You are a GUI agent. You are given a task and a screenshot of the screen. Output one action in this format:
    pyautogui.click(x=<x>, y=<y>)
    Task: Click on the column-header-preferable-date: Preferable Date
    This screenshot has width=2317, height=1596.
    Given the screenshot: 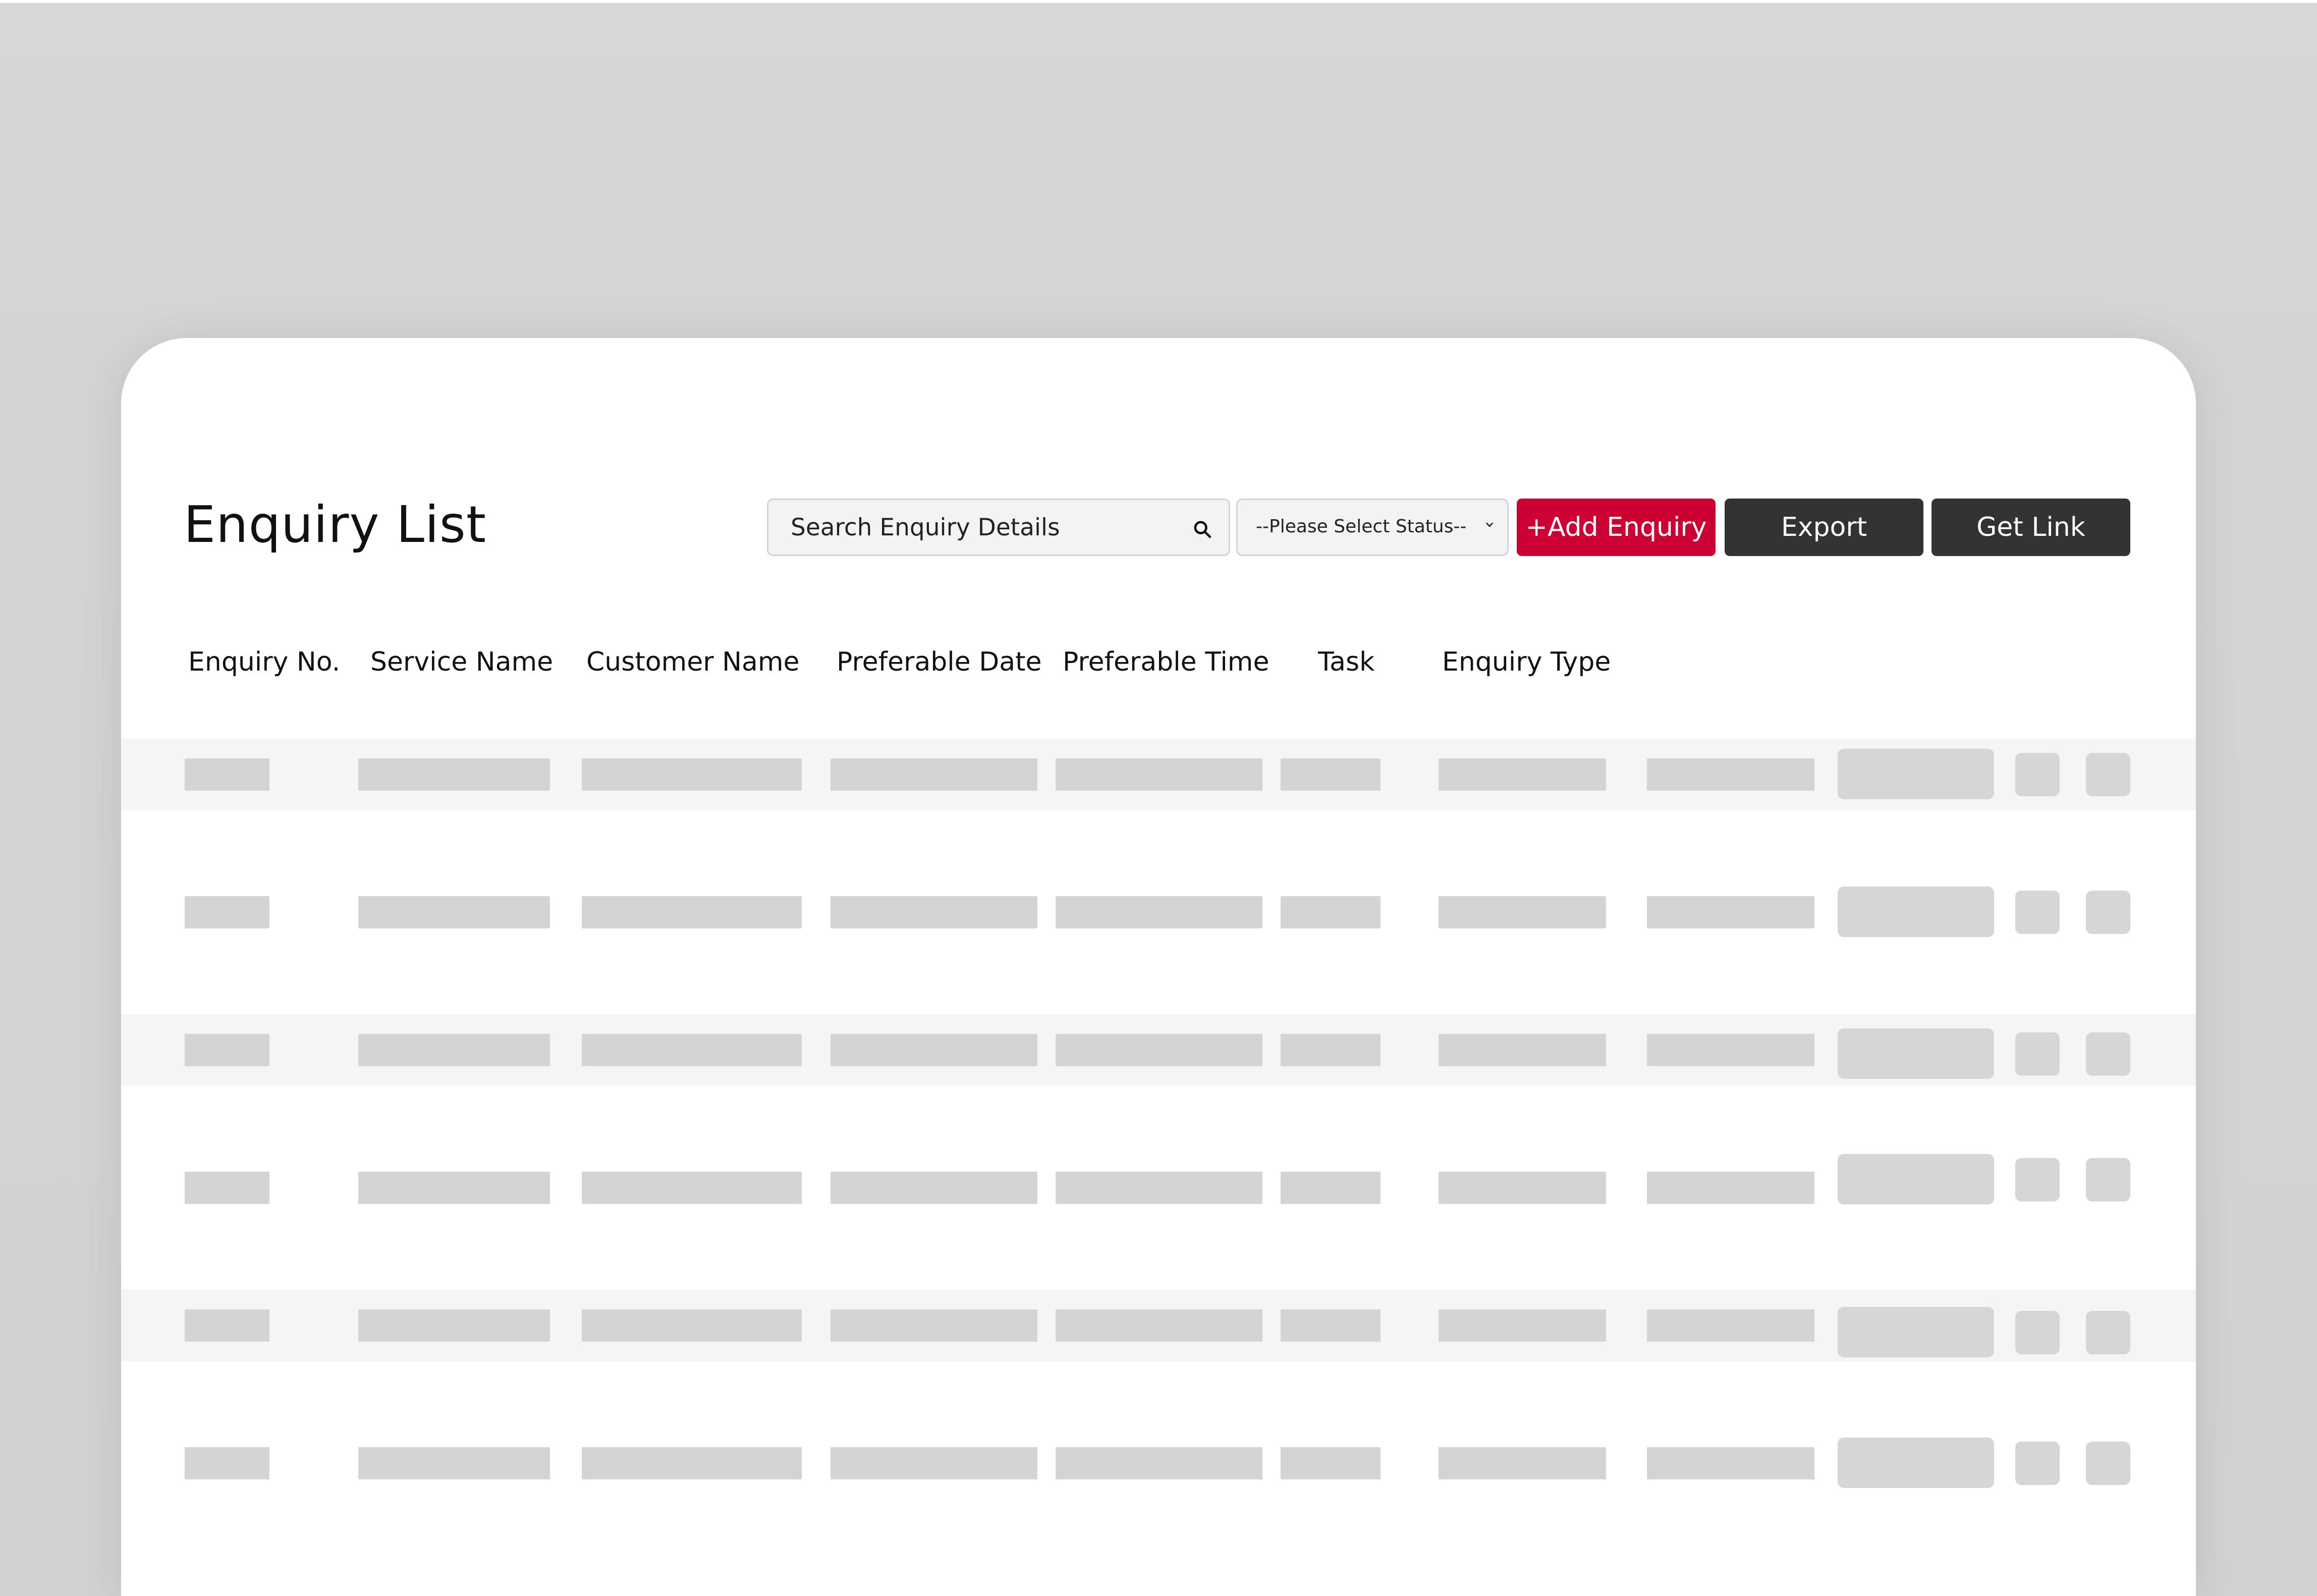 What is the action you would take?
    pyautogui.click(x=939, y=662)
    